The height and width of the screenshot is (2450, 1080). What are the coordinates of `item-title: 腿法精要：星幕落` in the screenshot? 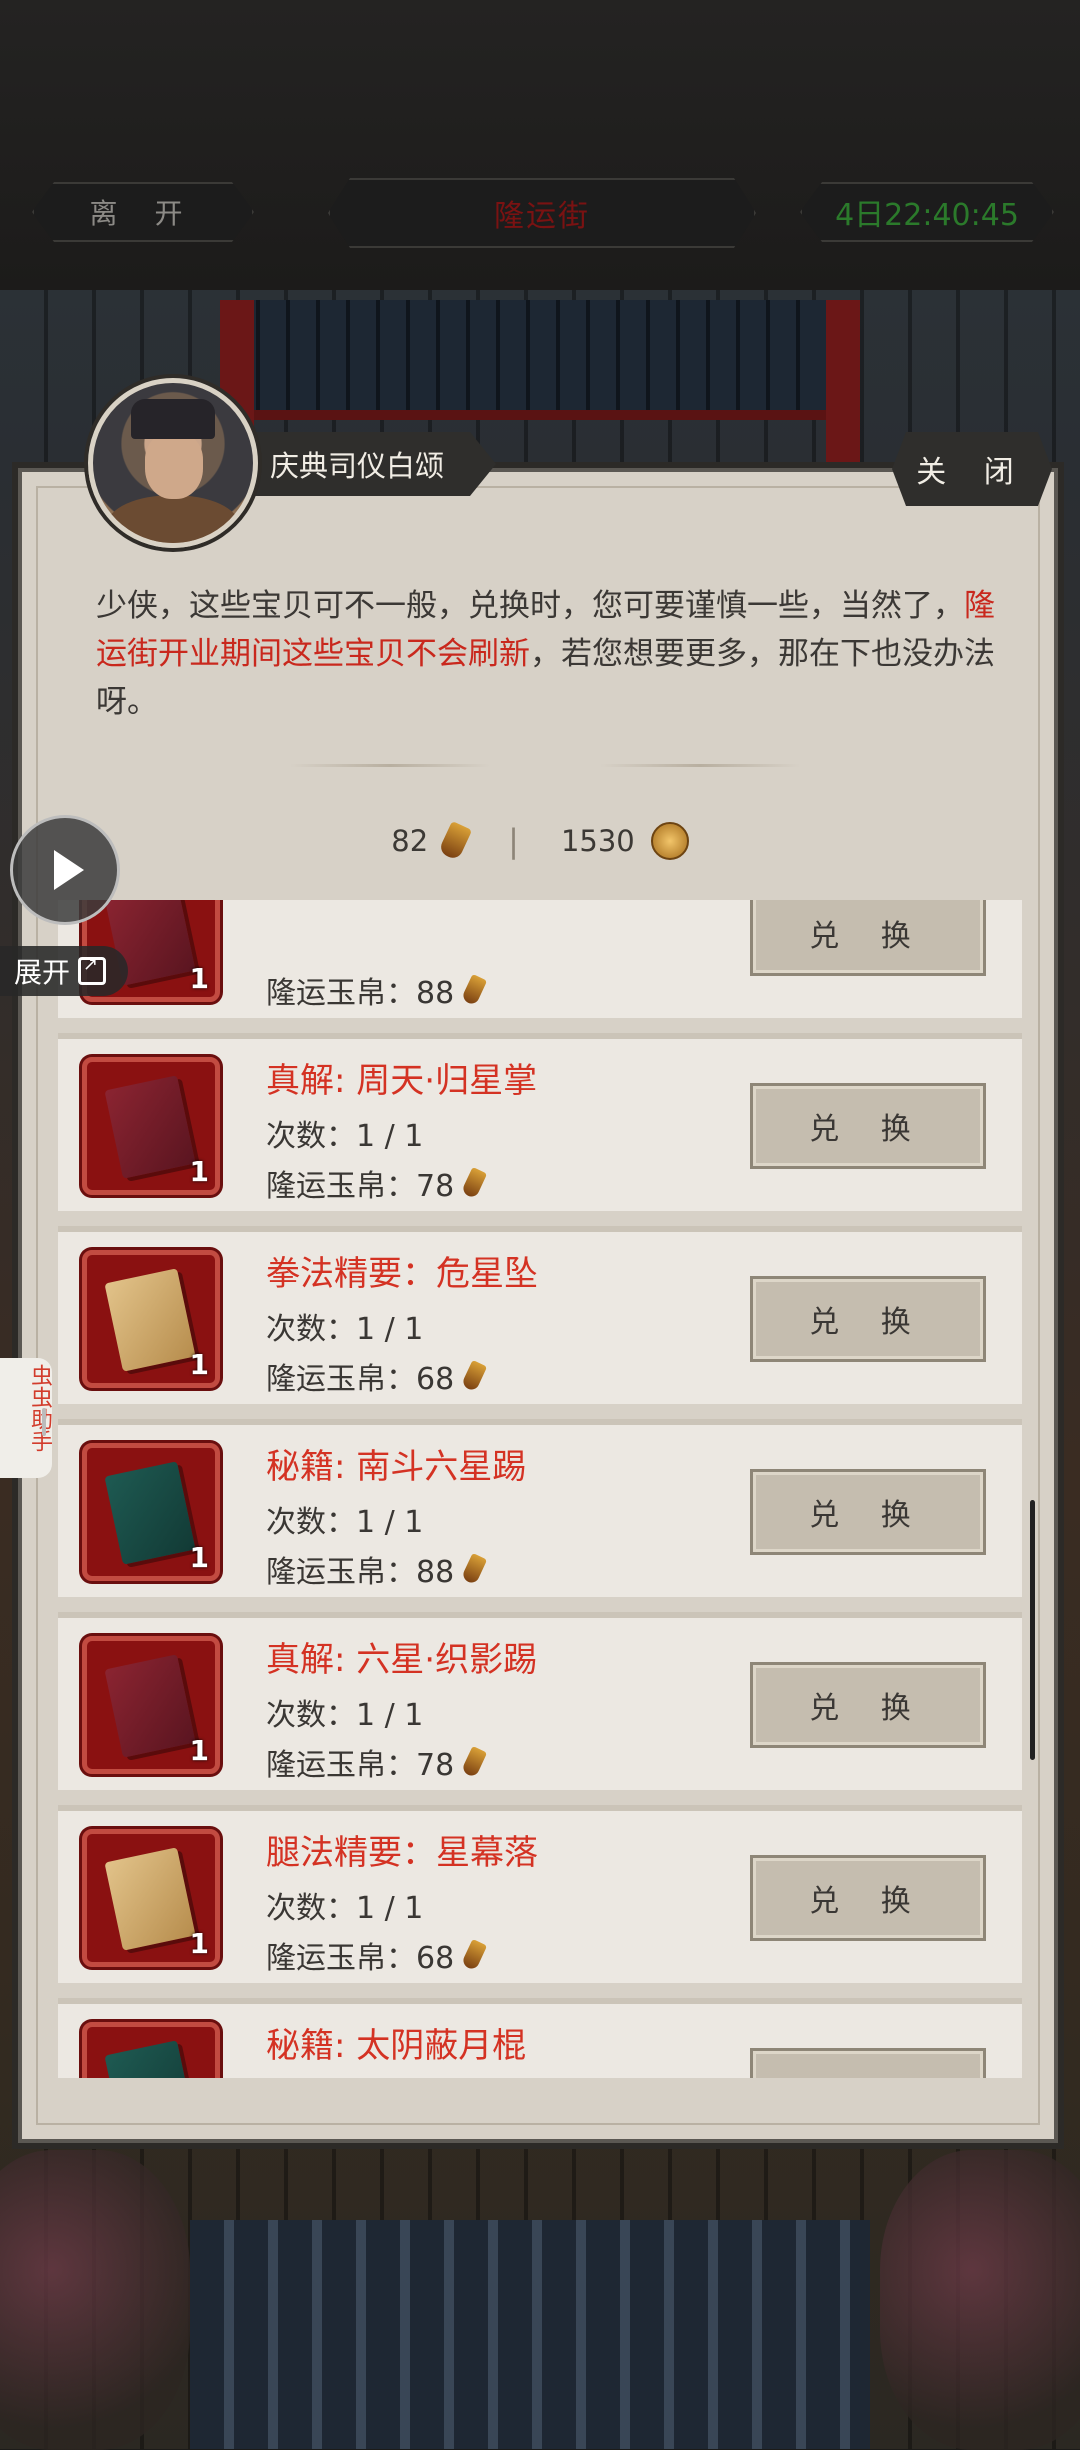 It's located at (402, 1853).